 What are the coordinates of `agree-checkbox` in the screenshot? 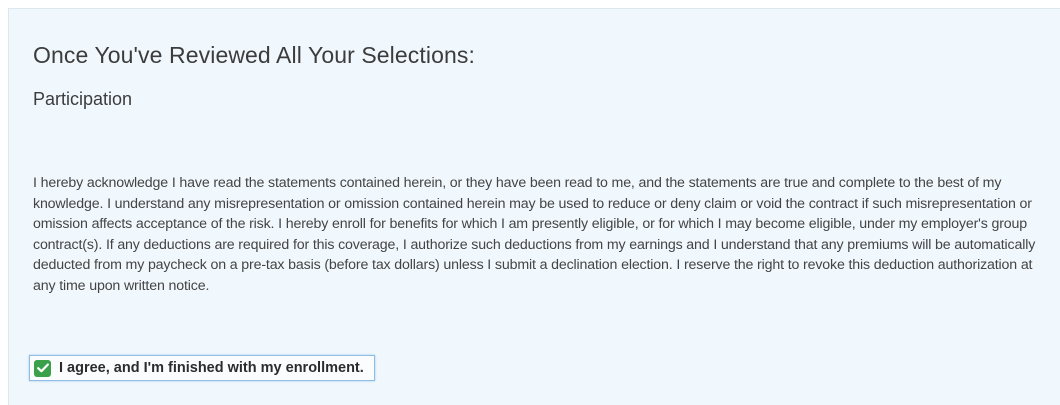 It's located at (42, 368).